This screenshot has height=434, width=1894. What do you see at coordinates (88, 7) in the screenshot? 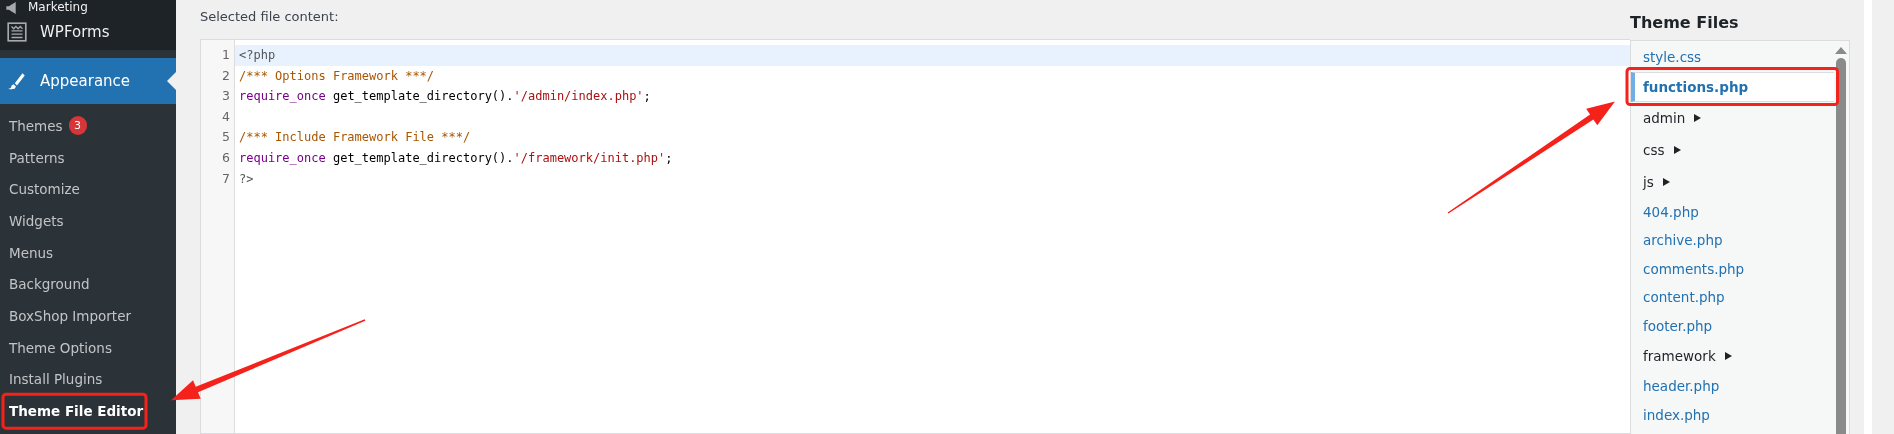
I see `menu-item: Marketing` at bounding box center [88, 7].